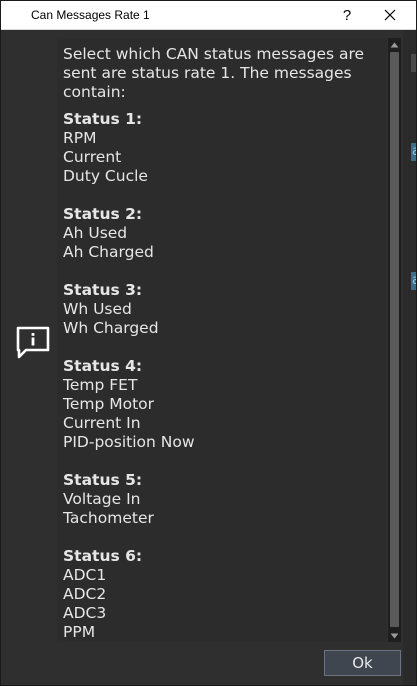 This screenshot has height=686, width=417. What do you see at coordinates (347, 15) in the screenshot?
I see `help-button: ?` at bounding box center [347, 15].